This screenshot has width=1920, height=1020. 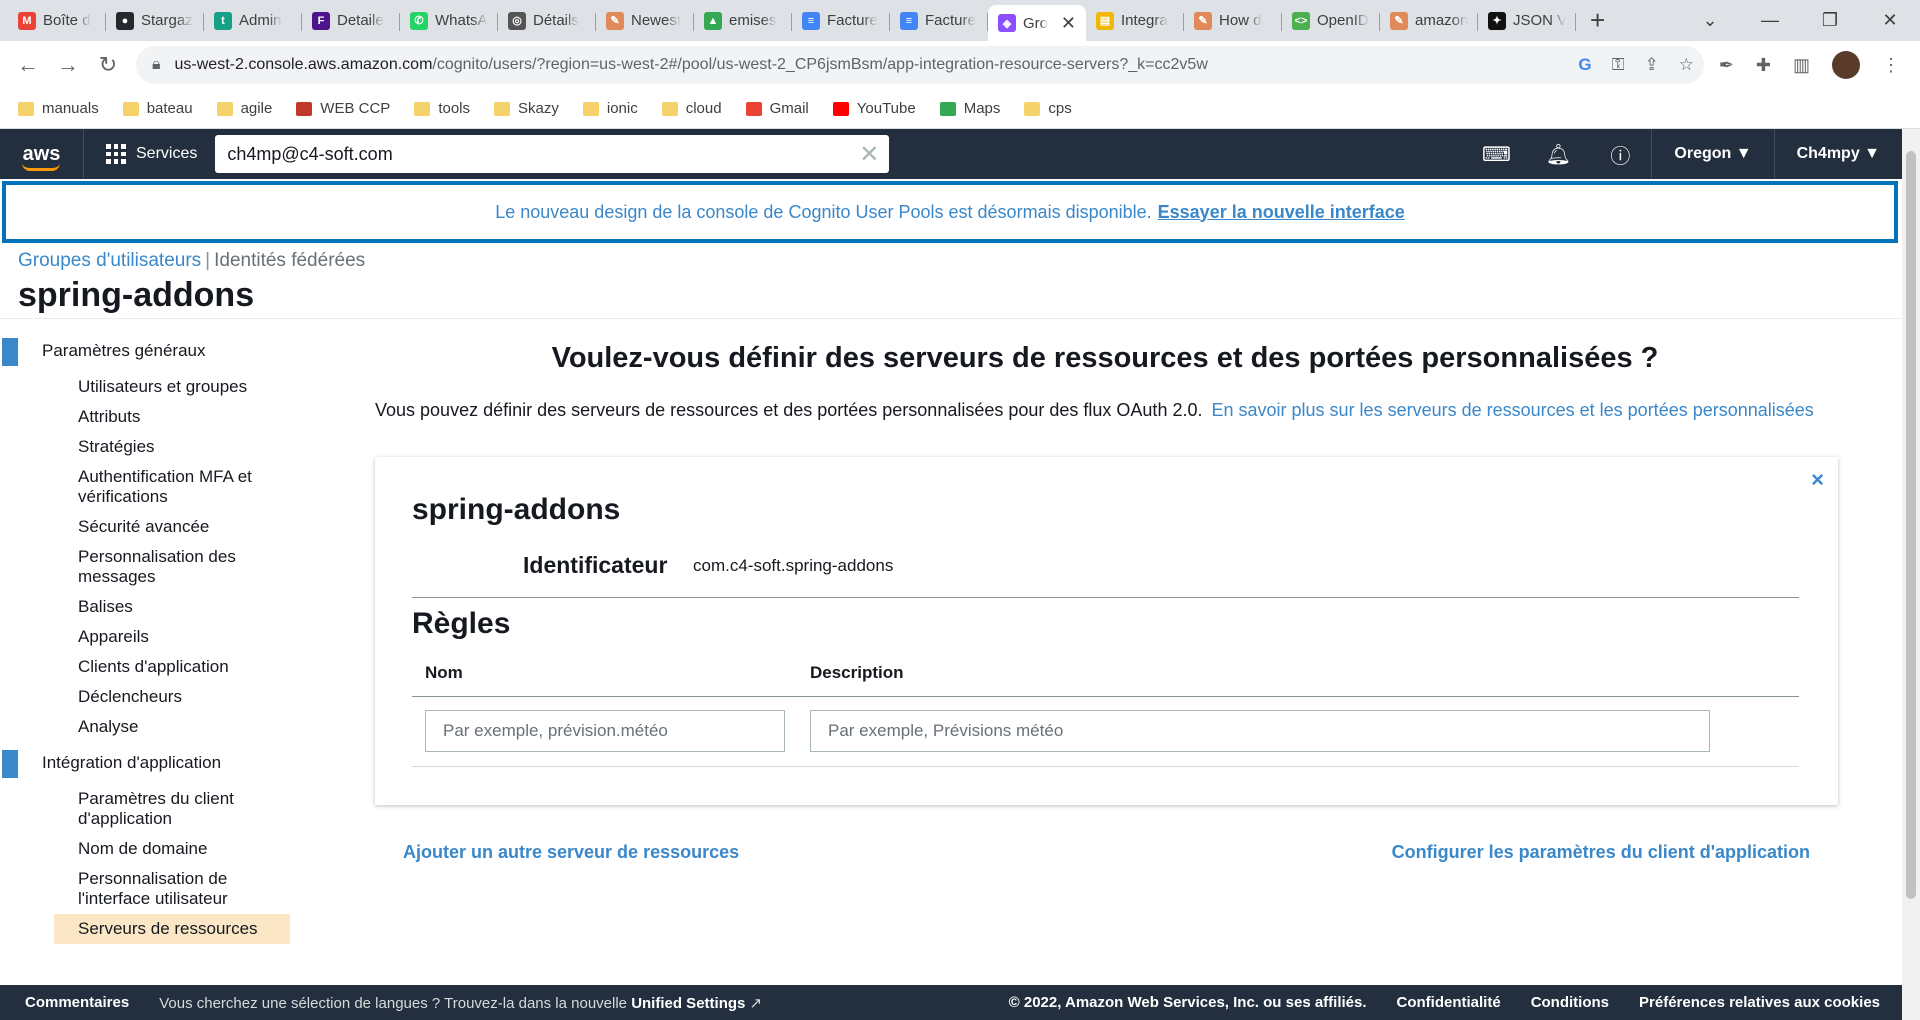 What do you see at coordinates (969, 108) in the screenshot?
I see `bookmark-item: Maps` at bounding box center [969, 108].